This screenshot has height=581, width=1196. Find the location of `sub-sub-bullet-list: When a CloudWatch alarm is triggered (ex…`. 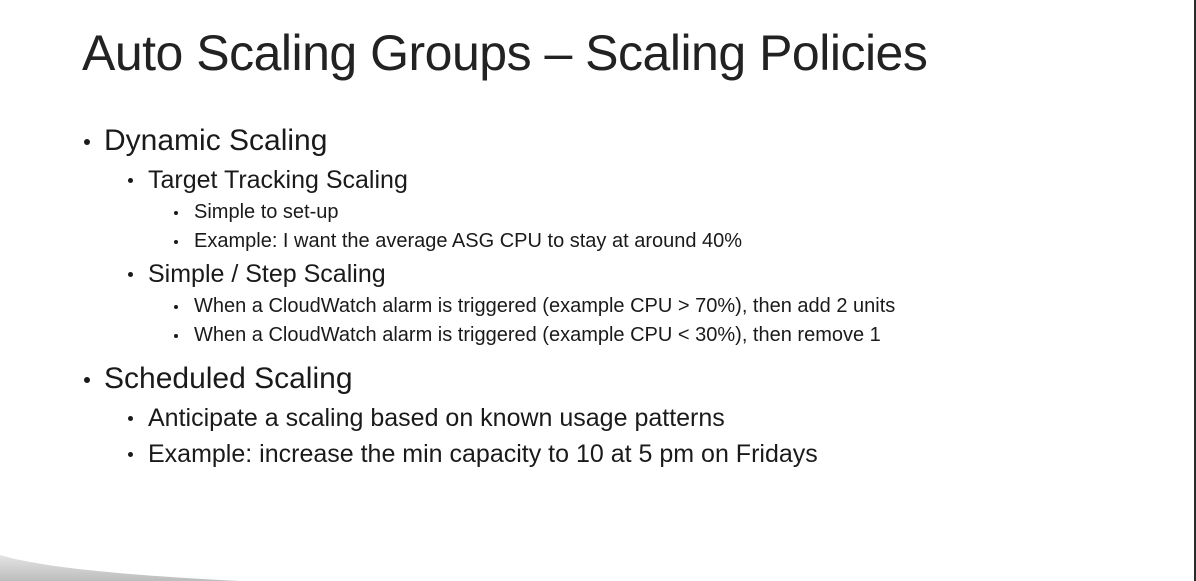

sub-sub-bullet-list: When a CloudWatch alarm is triggered (ex… is located at coordinates (674, 321).